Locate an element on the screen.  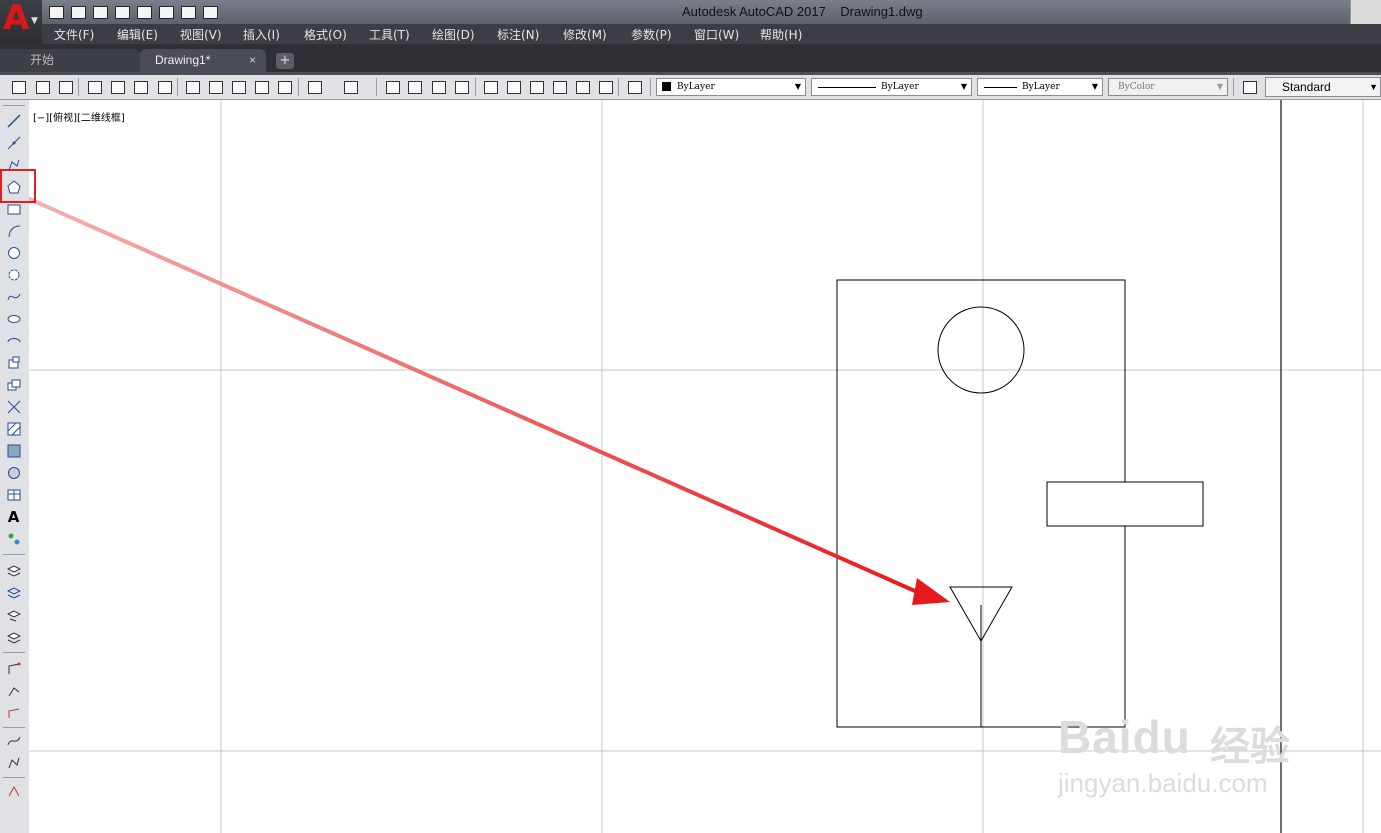
markup-set-icon is located at coordinates (582, 86).